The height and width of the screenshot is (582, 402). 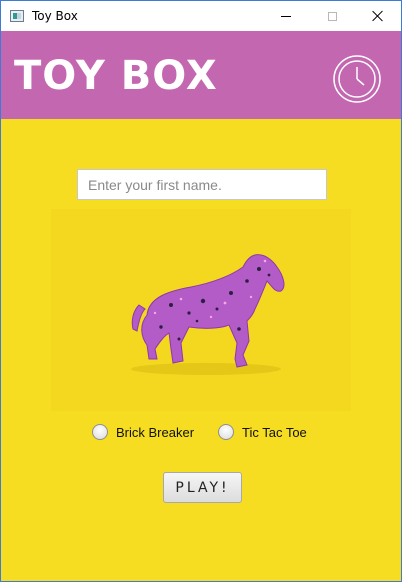 I want to click on app-icon, so click(x=17, y=16).